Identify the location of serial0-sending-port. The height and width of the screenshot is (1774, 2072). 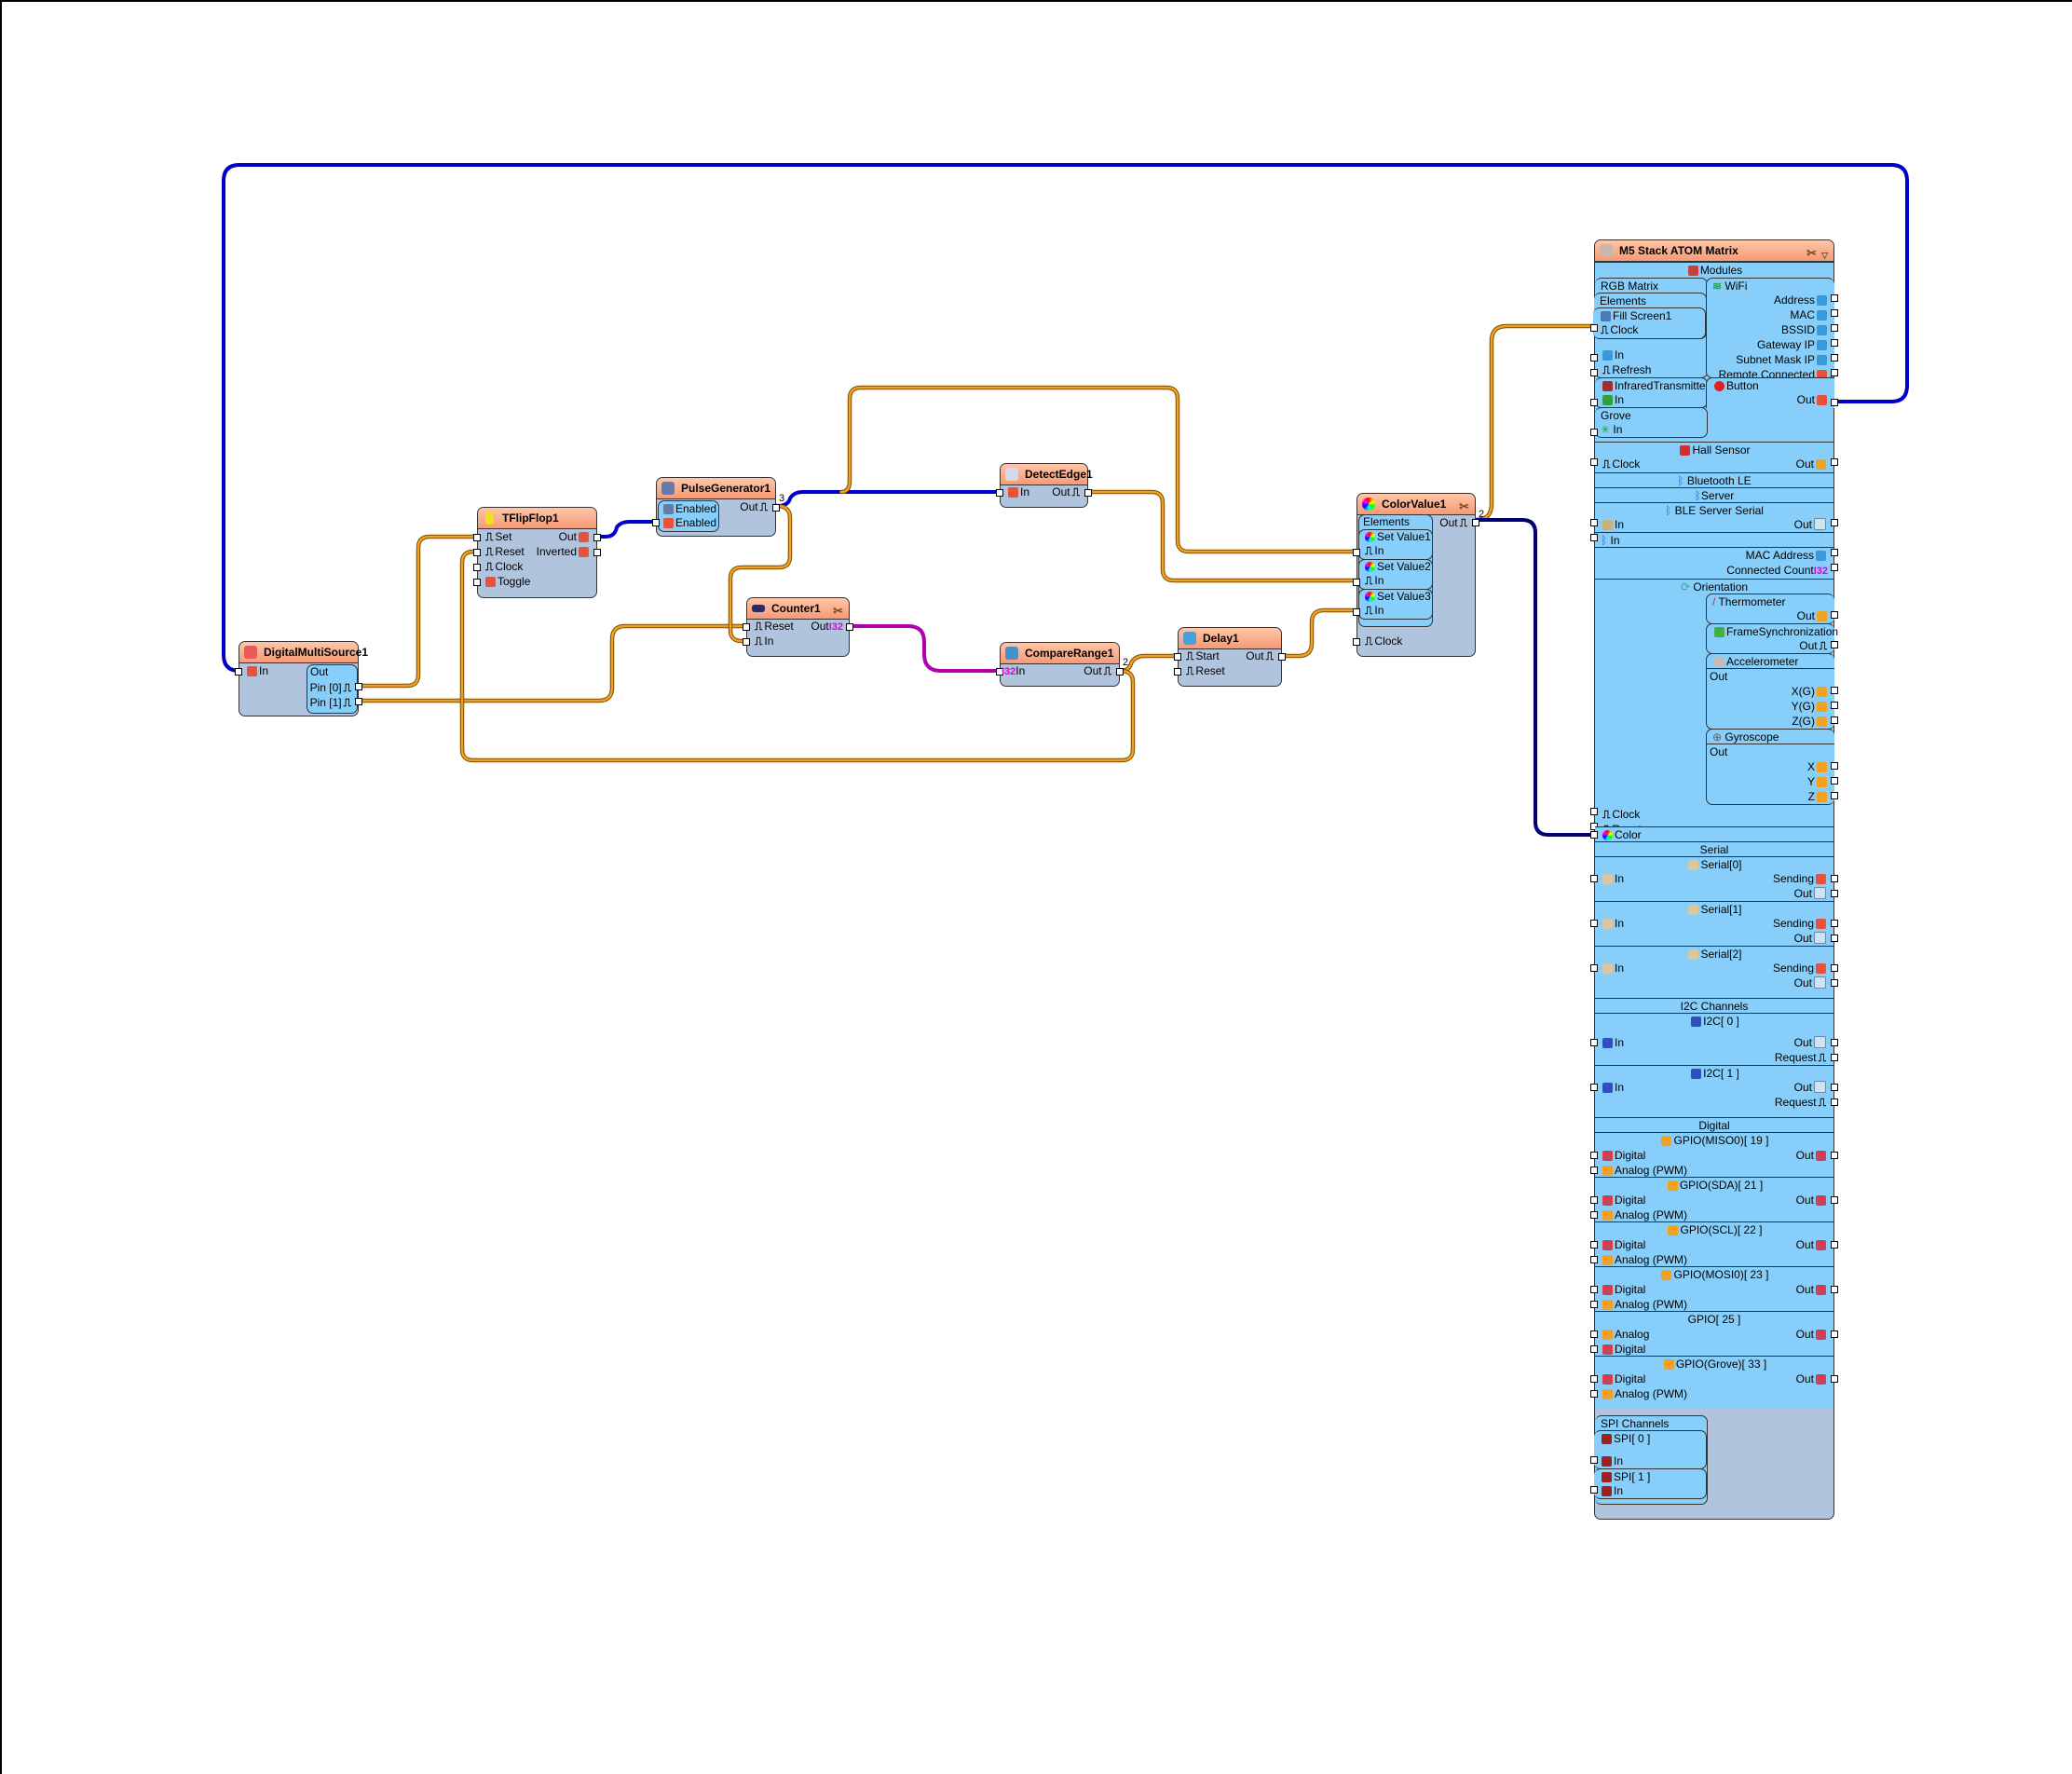
(1835, 879).